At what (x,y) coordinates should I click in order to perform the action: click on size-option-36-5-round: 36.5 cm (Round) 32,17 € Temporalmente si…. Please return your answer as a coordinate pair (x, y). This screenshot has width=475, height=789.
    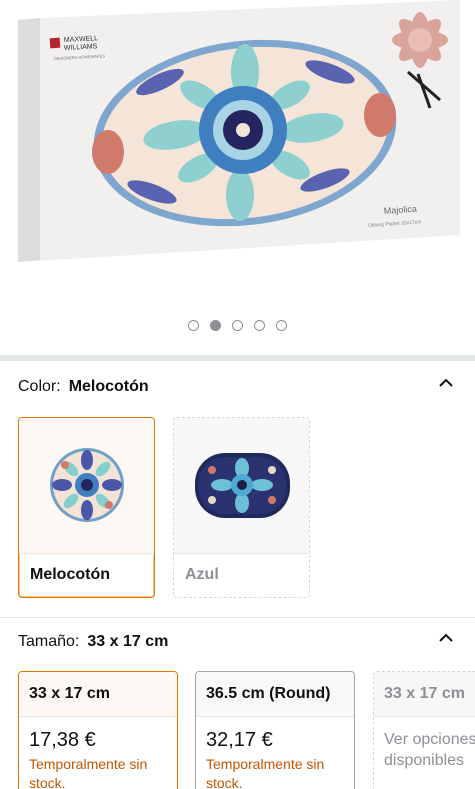
    Looking at the image, I should click on (275, 730).